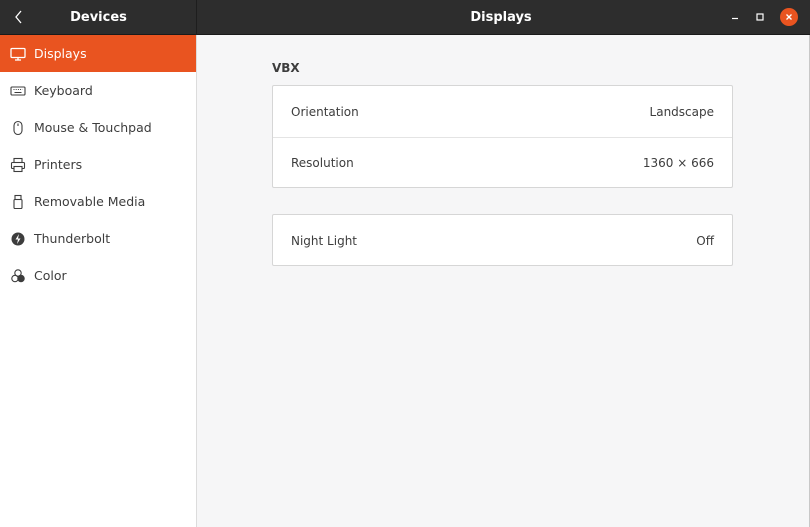  I want to click on resolution-value: 1360 × 666, so click(678, 163).